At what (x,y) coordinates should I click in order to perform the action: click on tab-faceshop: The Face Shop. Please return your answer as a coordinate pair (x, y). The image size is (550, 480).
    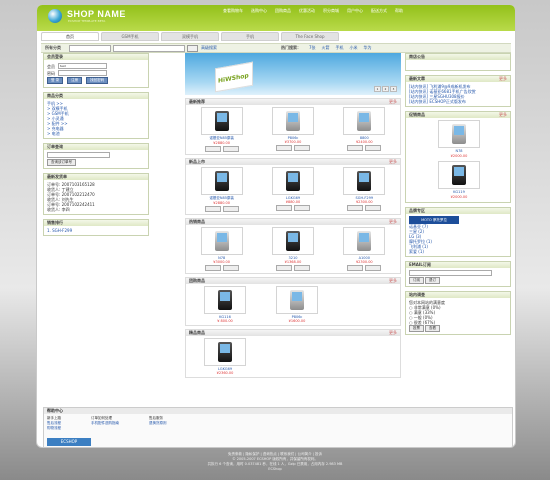
    Looking at the image, I should click on (310, 36).